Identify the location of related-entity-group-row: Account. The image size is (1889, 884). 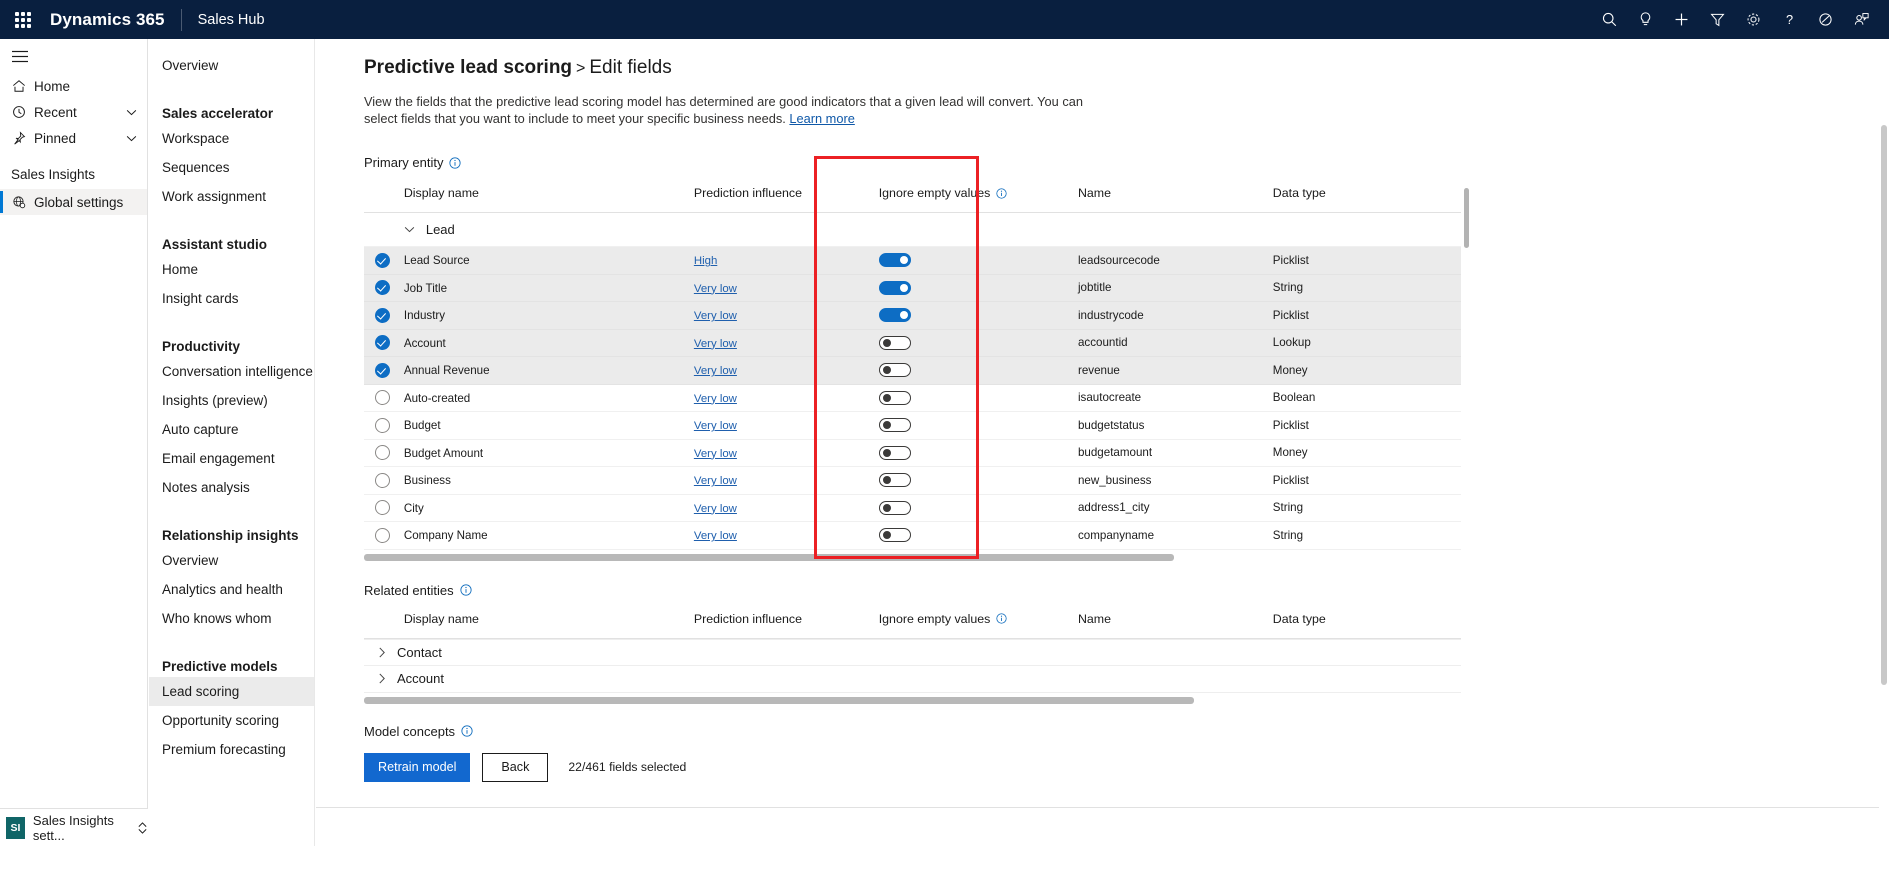
(912, 679).